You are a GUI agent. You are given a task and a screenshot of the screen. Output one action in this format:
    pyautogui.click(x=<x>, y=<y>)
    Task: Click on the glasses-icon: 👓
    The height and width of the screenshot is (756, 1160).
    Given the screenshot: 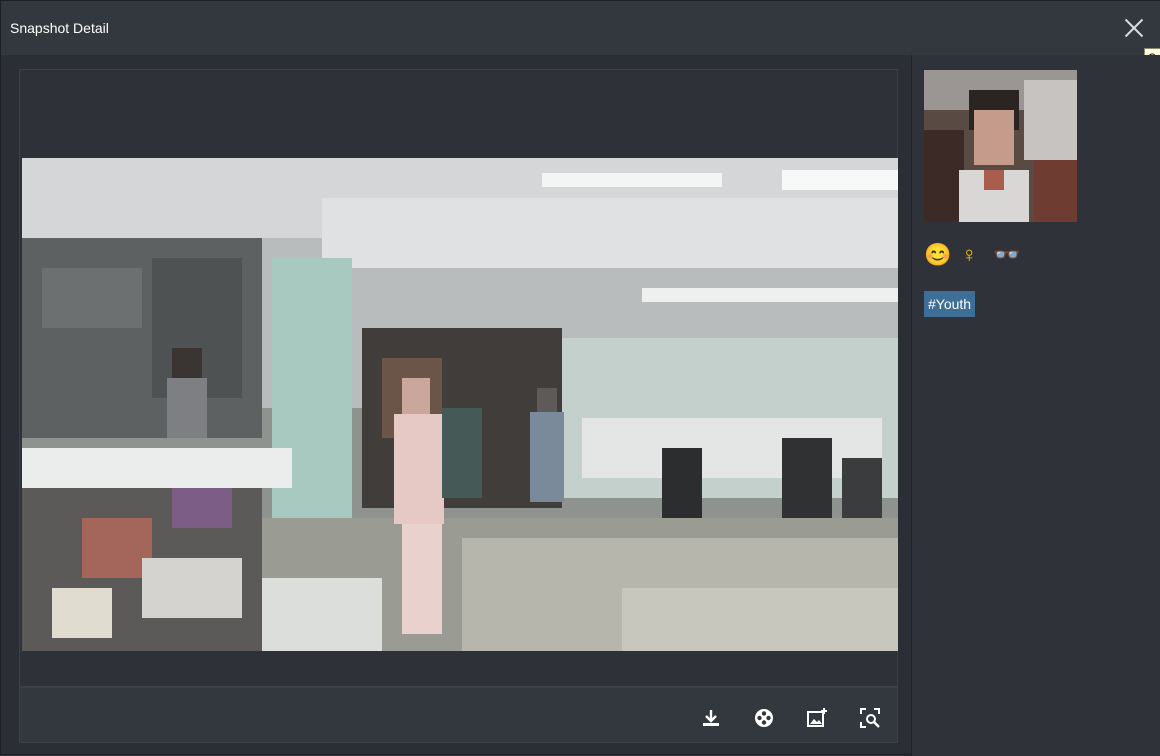 What is the action you would take?
    pyautogui.click(x=1007, y=254)
    